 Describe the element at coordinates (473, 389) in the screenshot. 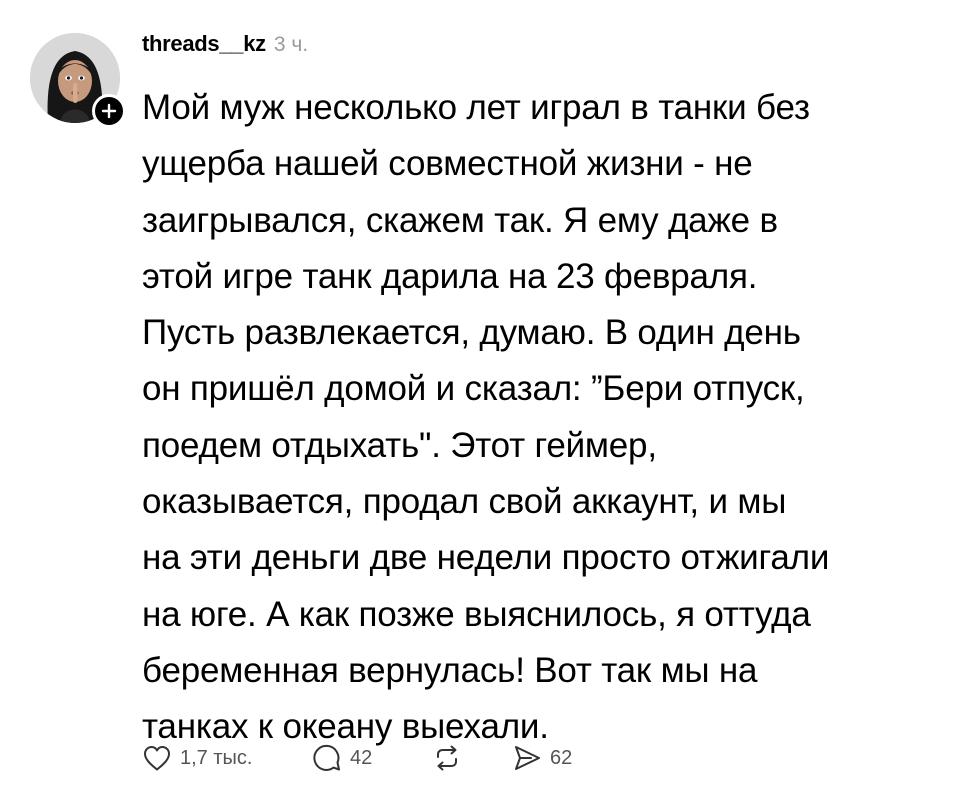

I see `post-text-line: он пришёл домой и сказал: ”Бери отпуск,` at that location.